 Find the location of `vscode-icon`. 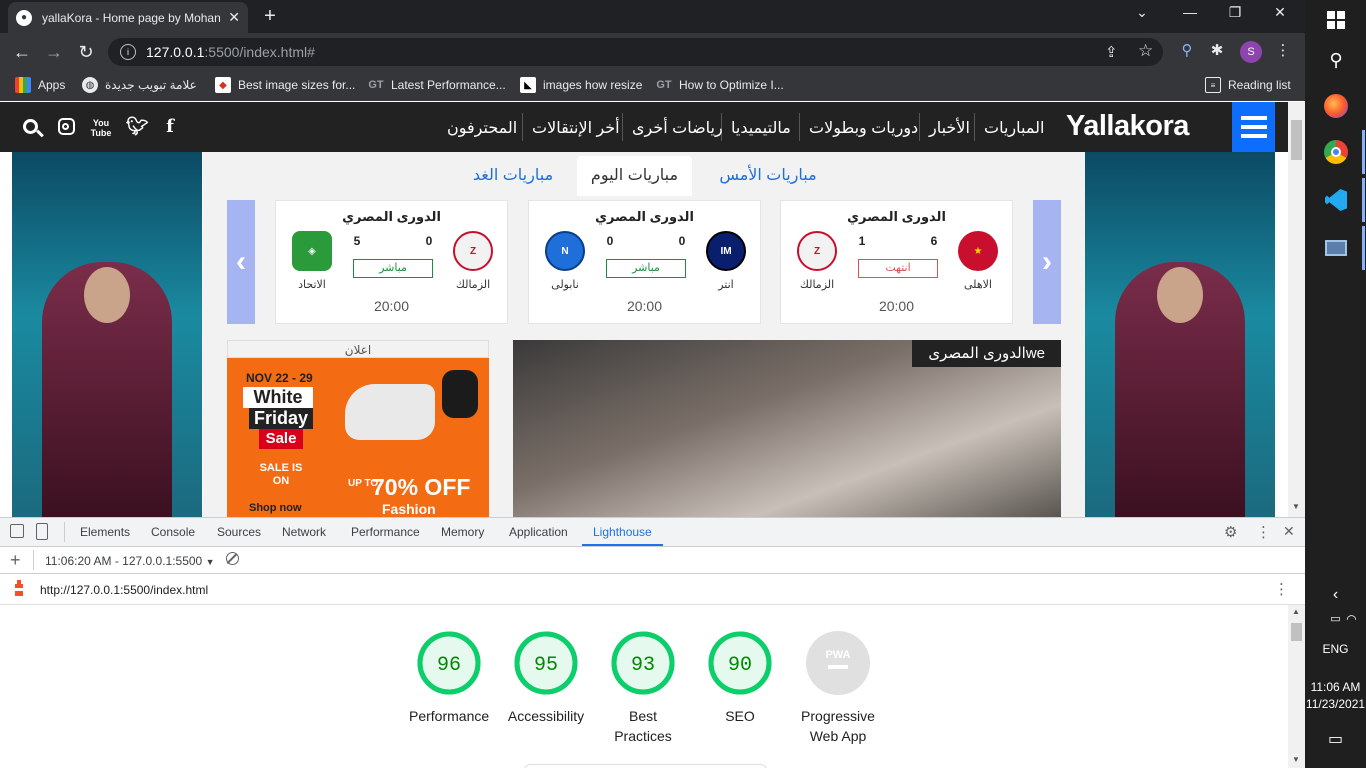

vscode-icon is located at coordinates (1336, 200).